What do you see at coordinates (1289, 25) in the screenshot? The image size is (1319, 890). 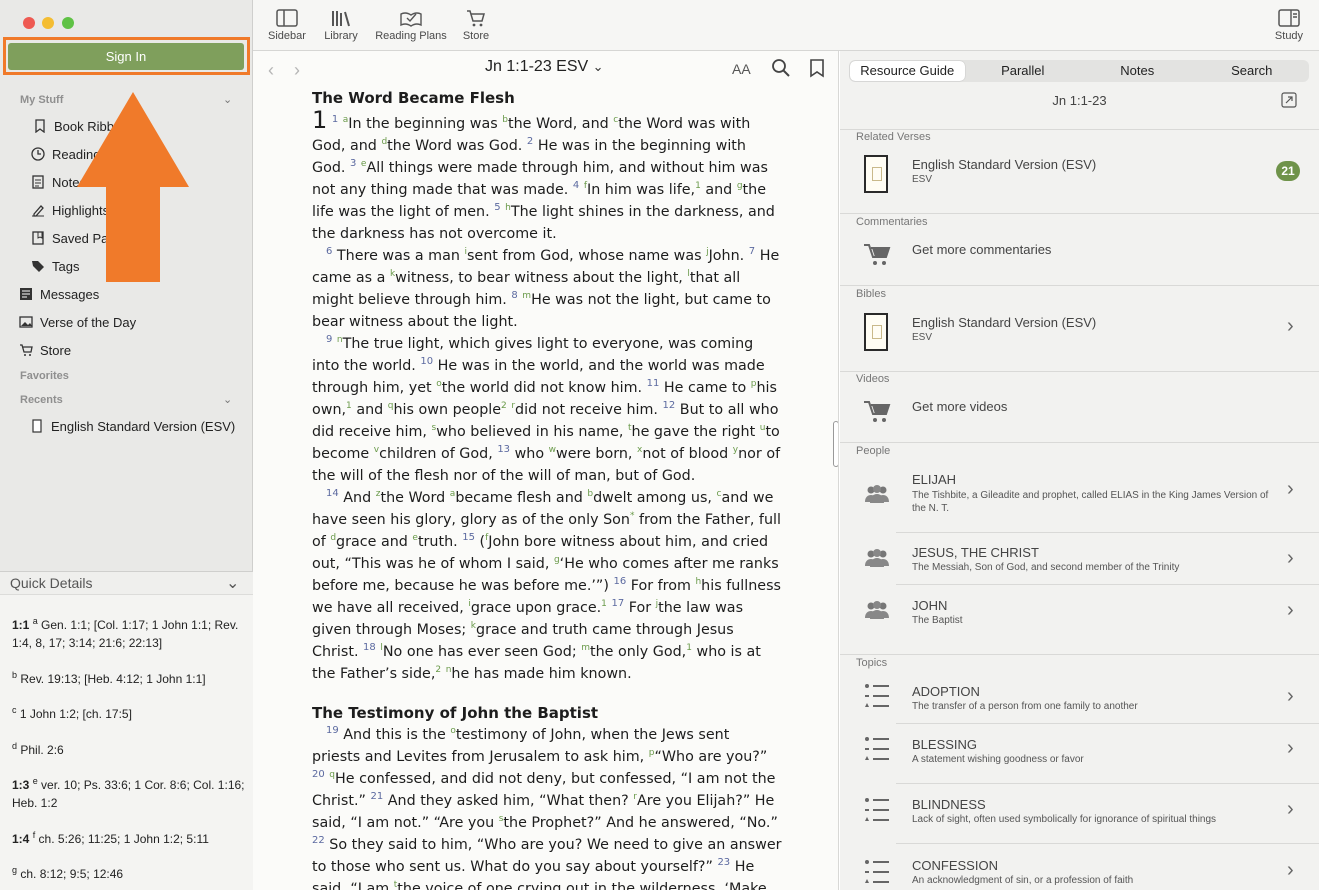 I see `study-button: Study` at bounding box center [1289, 25].